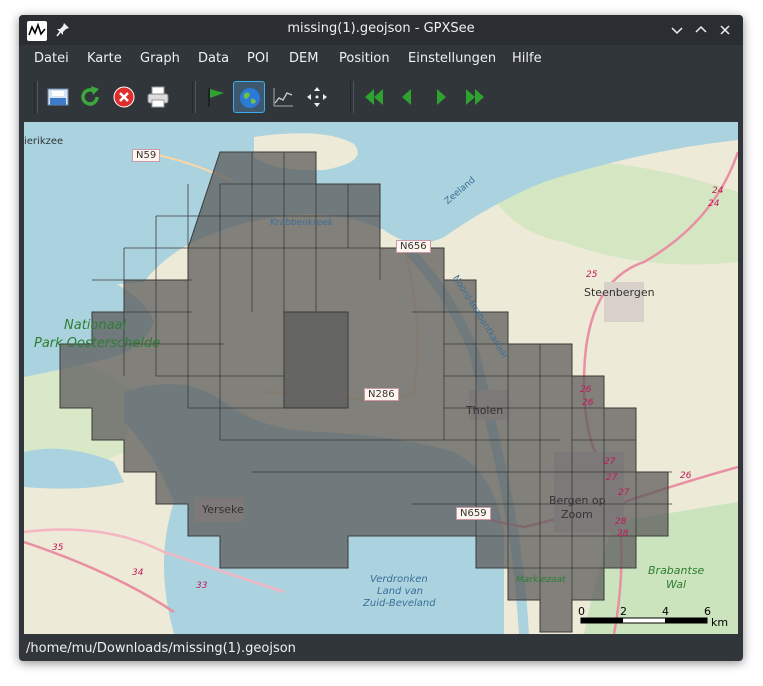  I want to click on show-map-button, so click(249, 97).